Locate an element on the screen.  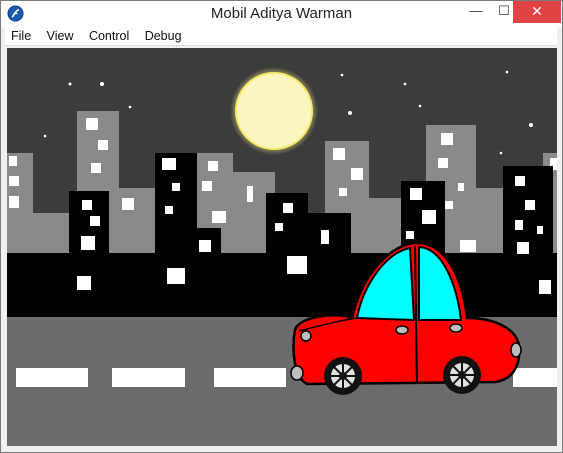
front-wheel is located at coordinates (343, 376).